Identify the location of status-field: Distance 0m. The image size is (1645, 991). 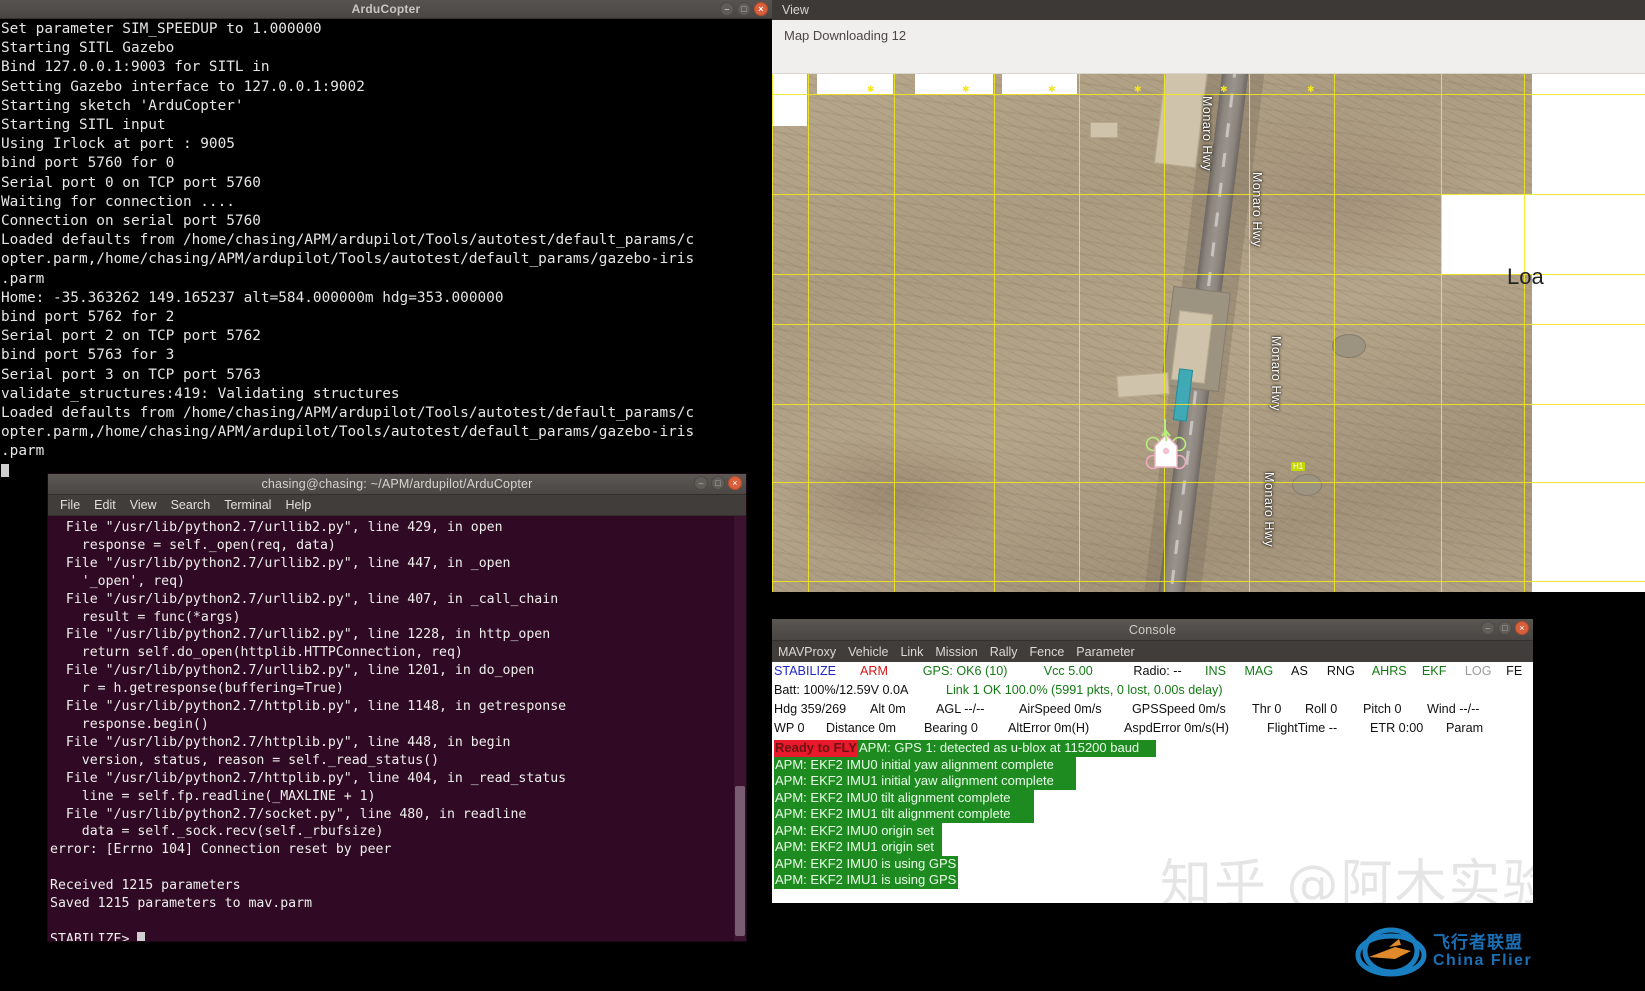
(861, 728).